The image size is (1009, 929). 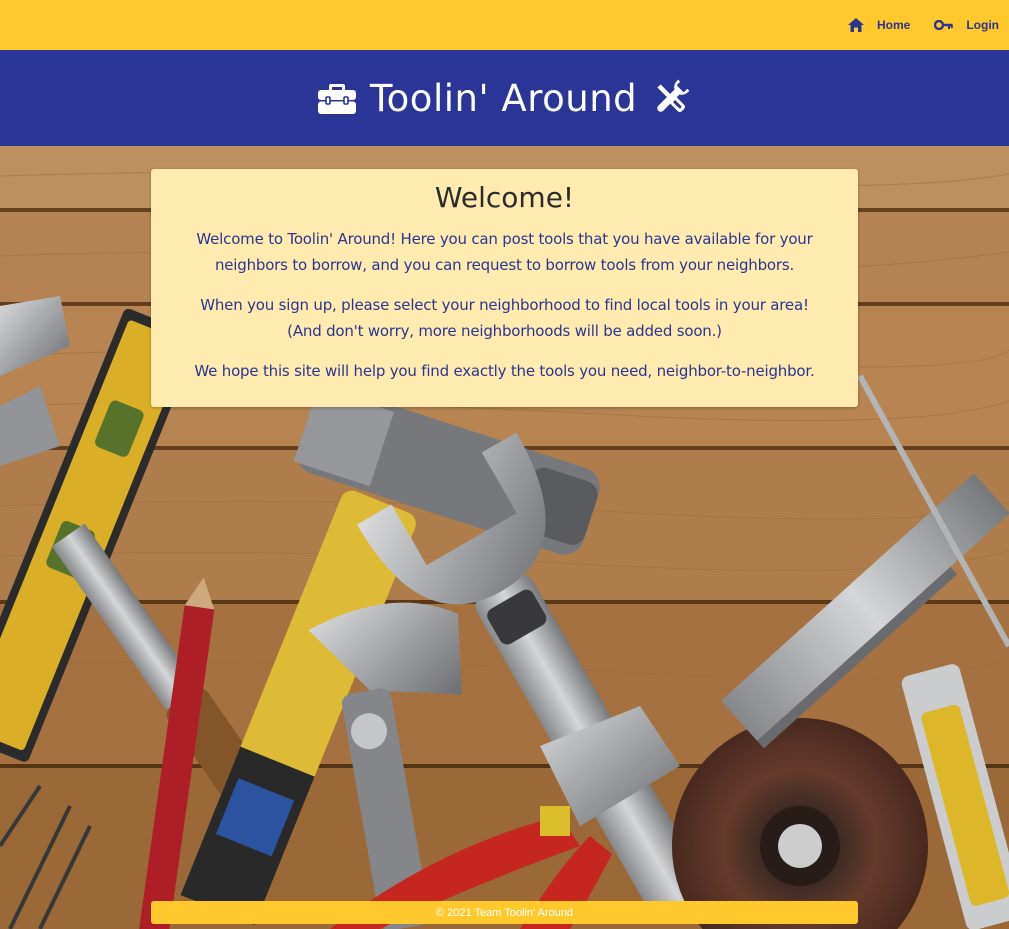 I want to click on footer-copyright: © 2021 Team Toolin' Around, so click(x=504, y=913).